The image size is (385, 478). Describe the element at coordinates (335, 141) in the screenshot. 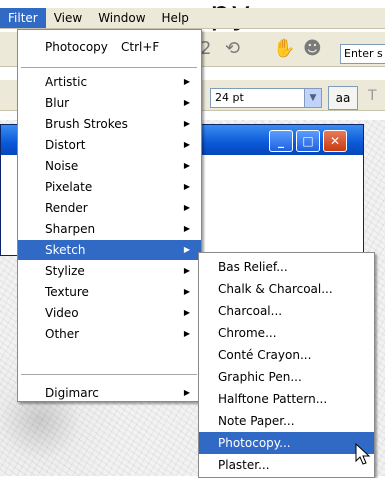

I see `close-button: ✕` at that location.